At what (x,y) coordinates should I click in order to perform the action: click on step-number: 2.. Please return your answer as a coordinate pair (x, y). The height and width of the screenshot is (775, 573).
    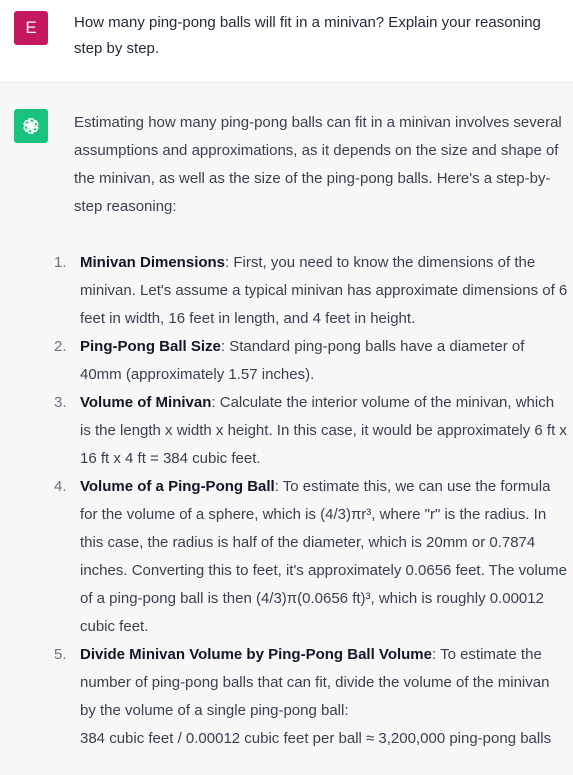
    Looking at the image, I should click on (60, 346).